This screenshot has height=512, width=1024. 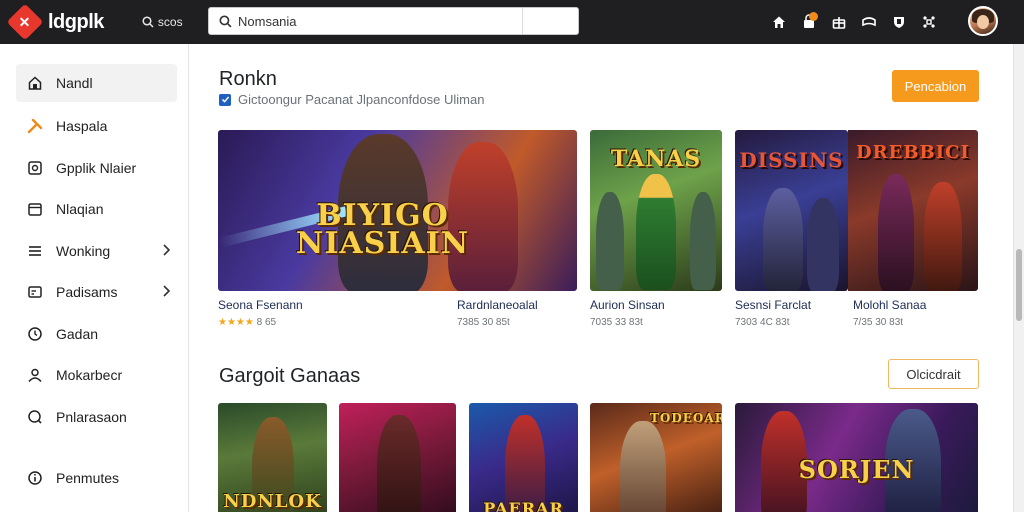 I want to click on game-card: DREBBICI, so click(x=913, y=210).